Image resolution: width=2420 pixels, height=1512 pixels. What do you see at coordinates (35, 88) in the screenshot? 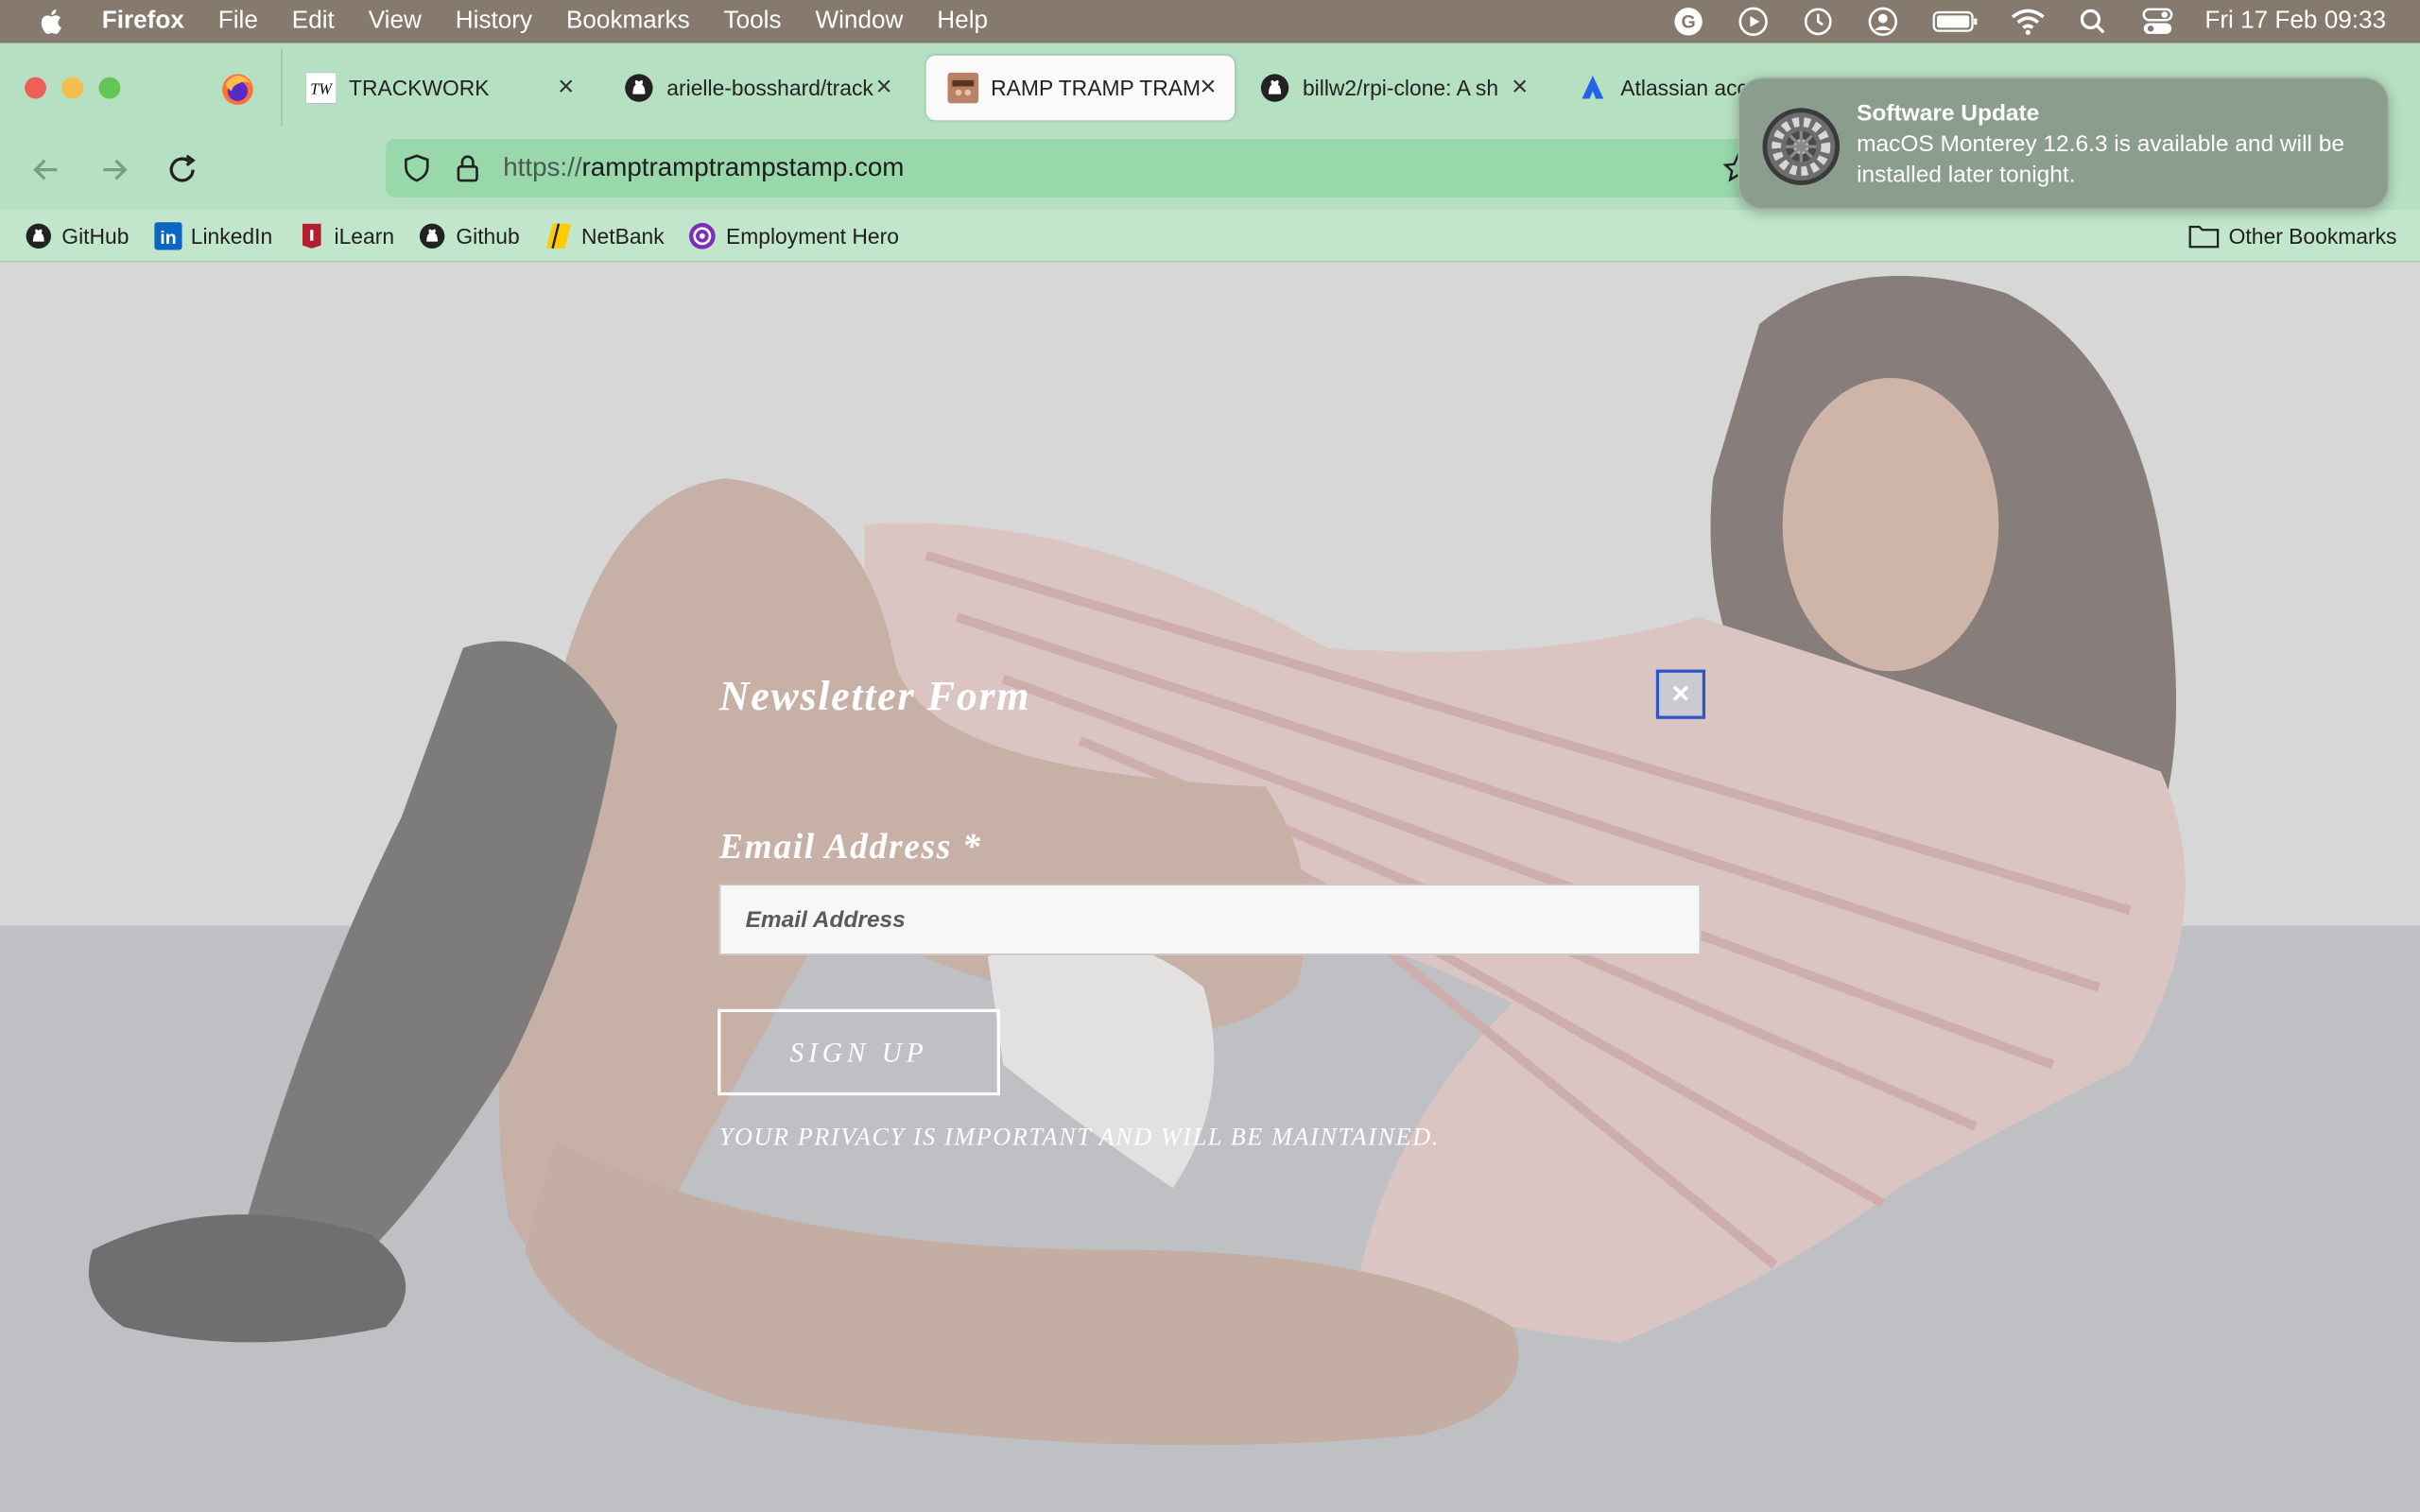
I see `close-window-button` at bounding box center [35, 88].